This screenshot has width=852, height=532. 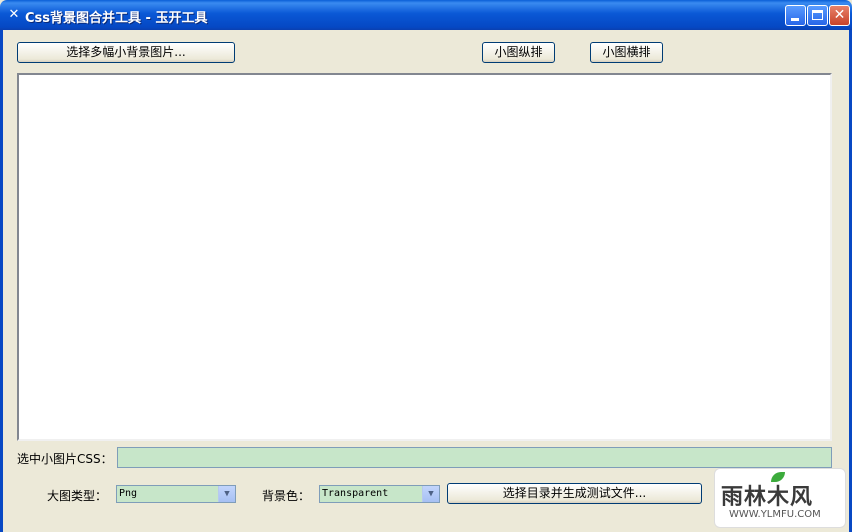 I want to click on close-icon: ✕, so click(x=839, y=15).